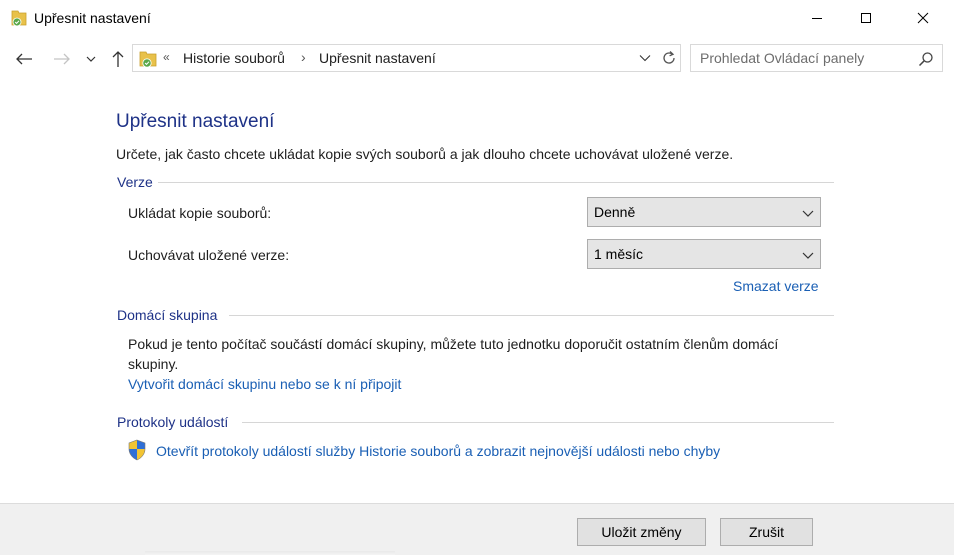 This screenshot has height=555, width=954. I want to click on versions-divider, so click(496, 182).